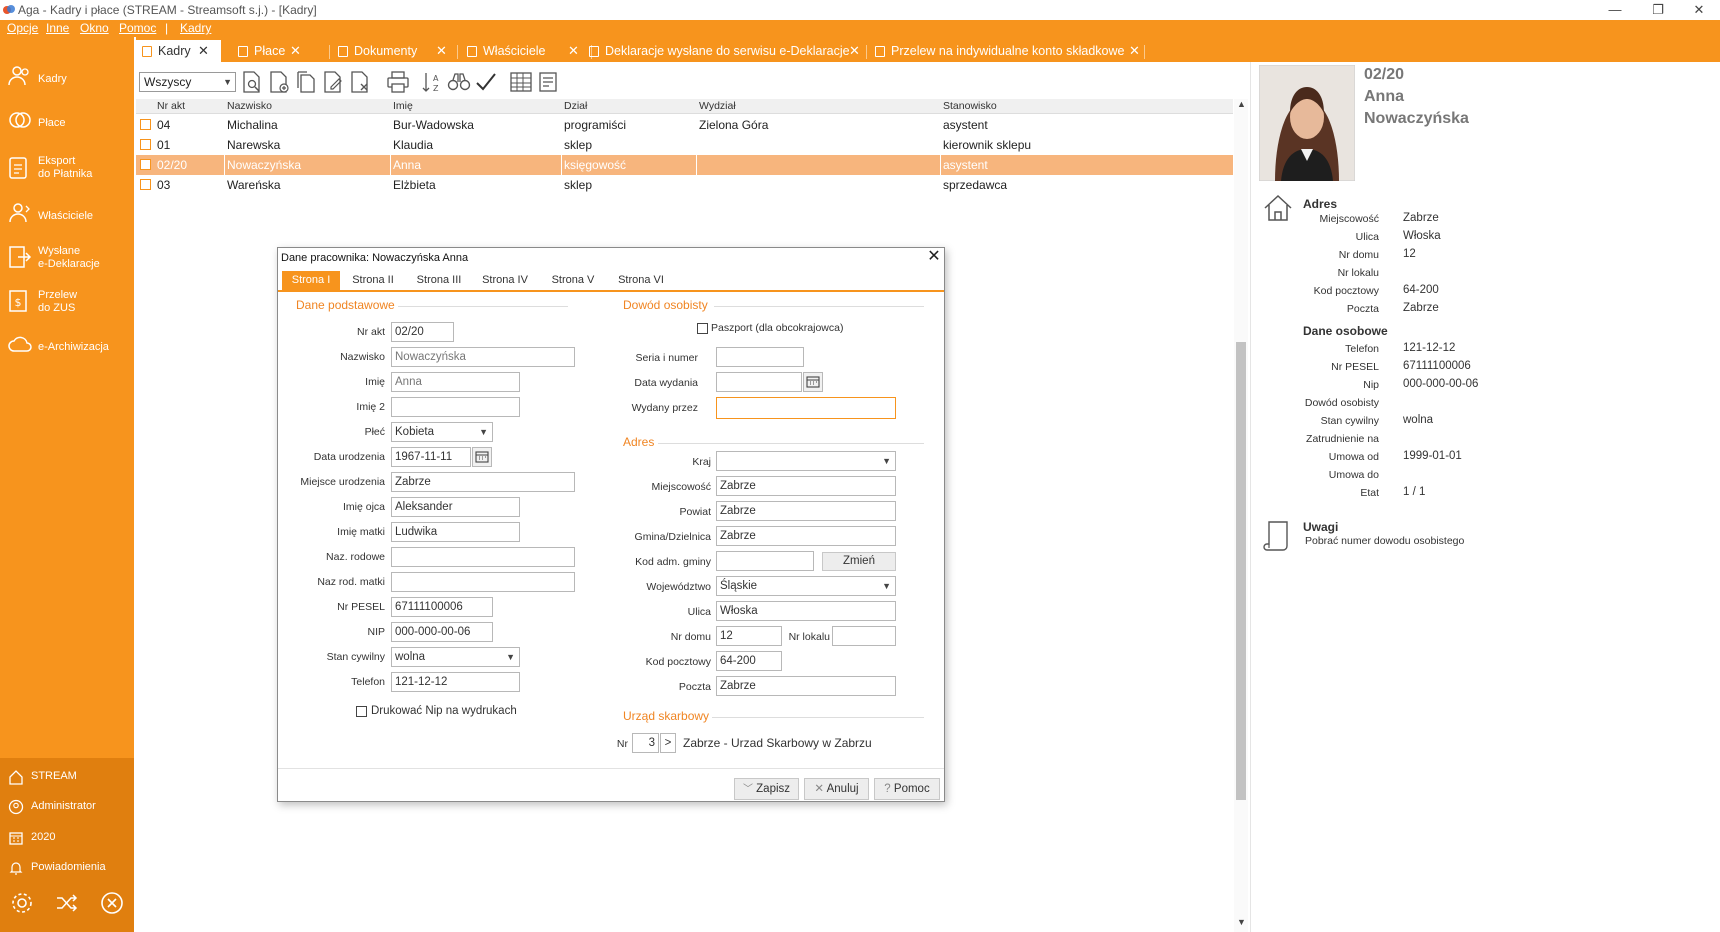  What do you see at coordinates (524, 51) in the screenshot?
I see `tab-wlasciciele: Właściciele ✕` at bounding box center [524, 51].